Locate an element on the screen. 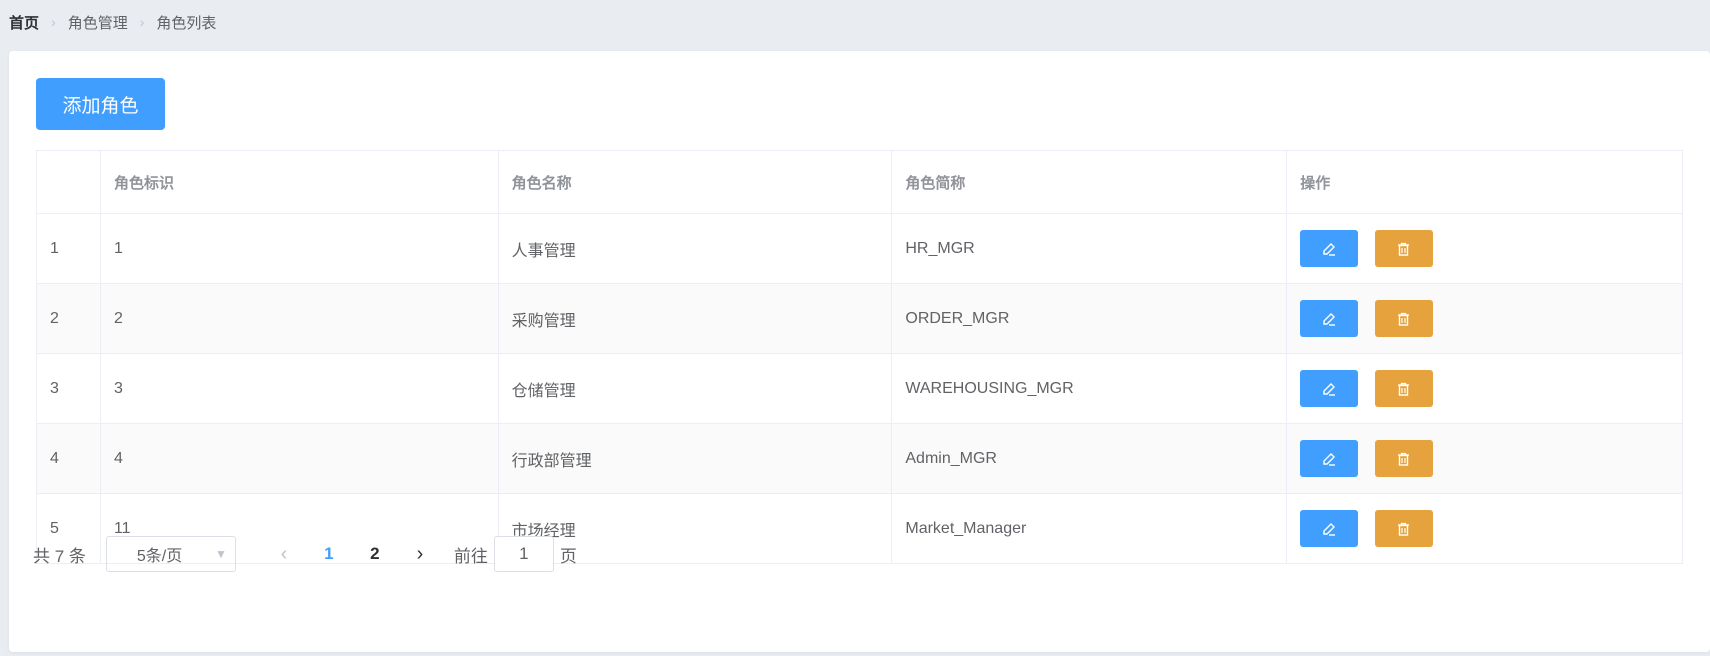  role-code: ORDER_MGR is located at coordinates (1089, 318).